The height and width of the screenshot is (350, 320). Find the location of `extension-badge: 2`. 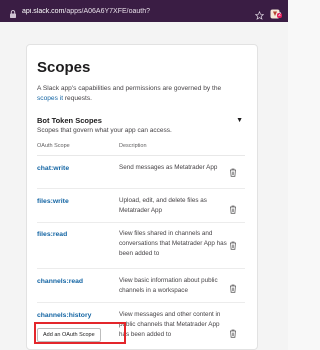

extension-badge: 2 is located at coordinates (279, 15).